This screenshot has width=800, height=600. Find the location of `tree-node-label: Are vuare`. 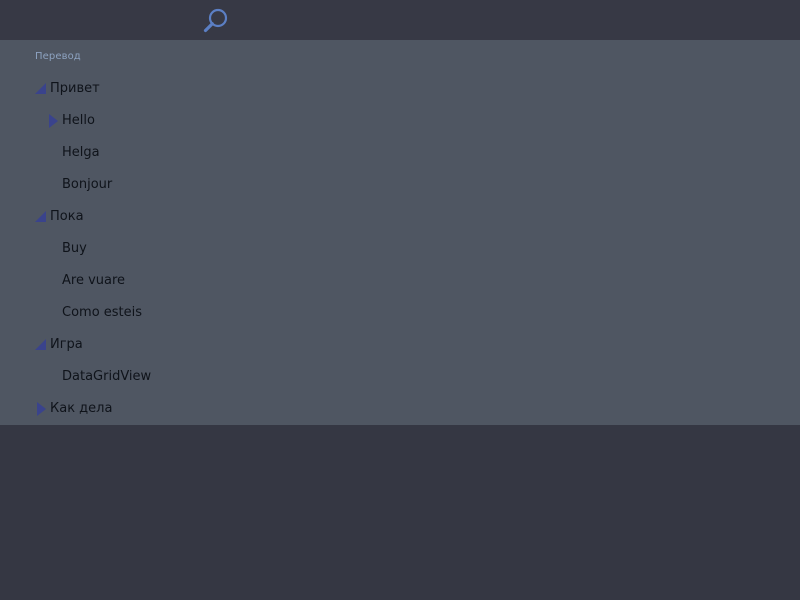

tree-node-label: Are vuare is located at coordinates (94, 280).